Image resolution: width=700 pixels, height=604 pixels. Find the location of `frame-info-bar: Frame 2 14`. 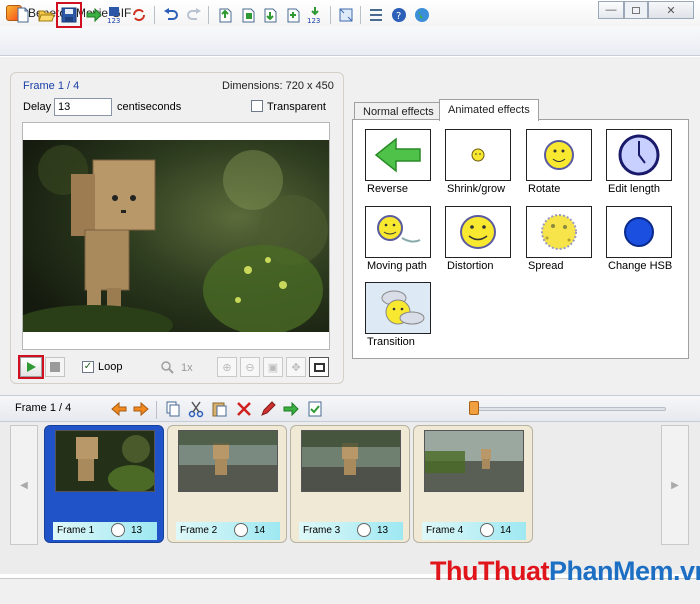

frame-info-bar: Frame 2 14 is located at coordinates (228, 531).